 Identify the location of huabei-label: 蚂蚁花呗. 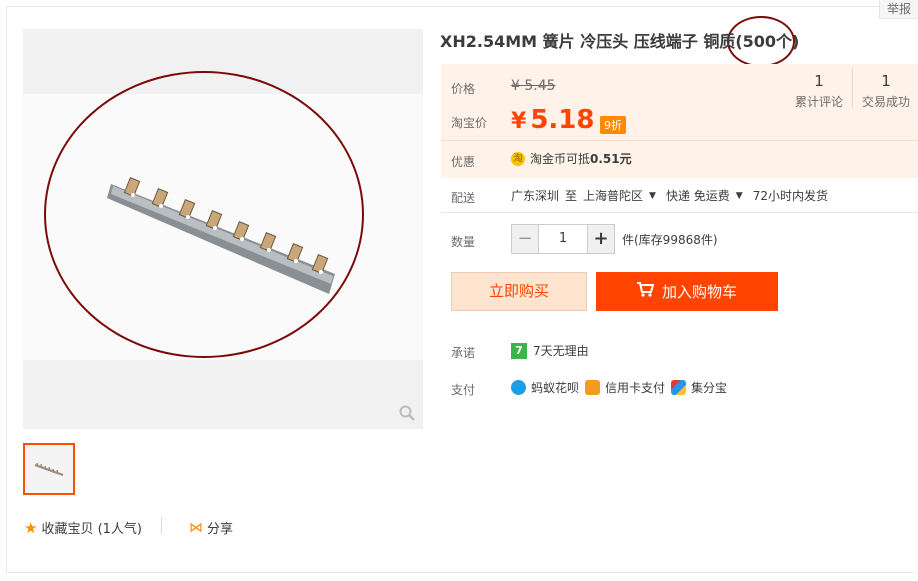
(555, 388).